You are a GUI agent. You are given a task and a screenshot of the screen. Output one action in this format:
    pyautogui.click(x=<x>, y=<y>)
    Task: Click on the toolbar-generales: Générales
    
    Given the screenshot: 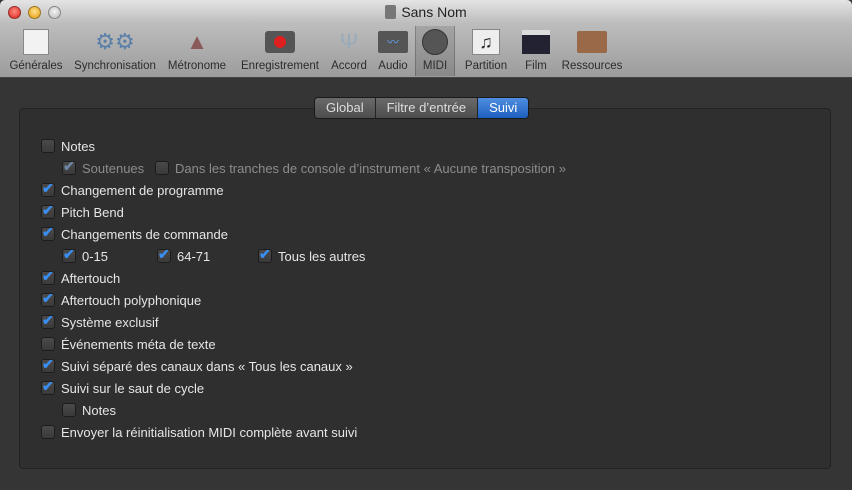 What is the action you would take?
    pyautogui.click(x=36, y=51)
    